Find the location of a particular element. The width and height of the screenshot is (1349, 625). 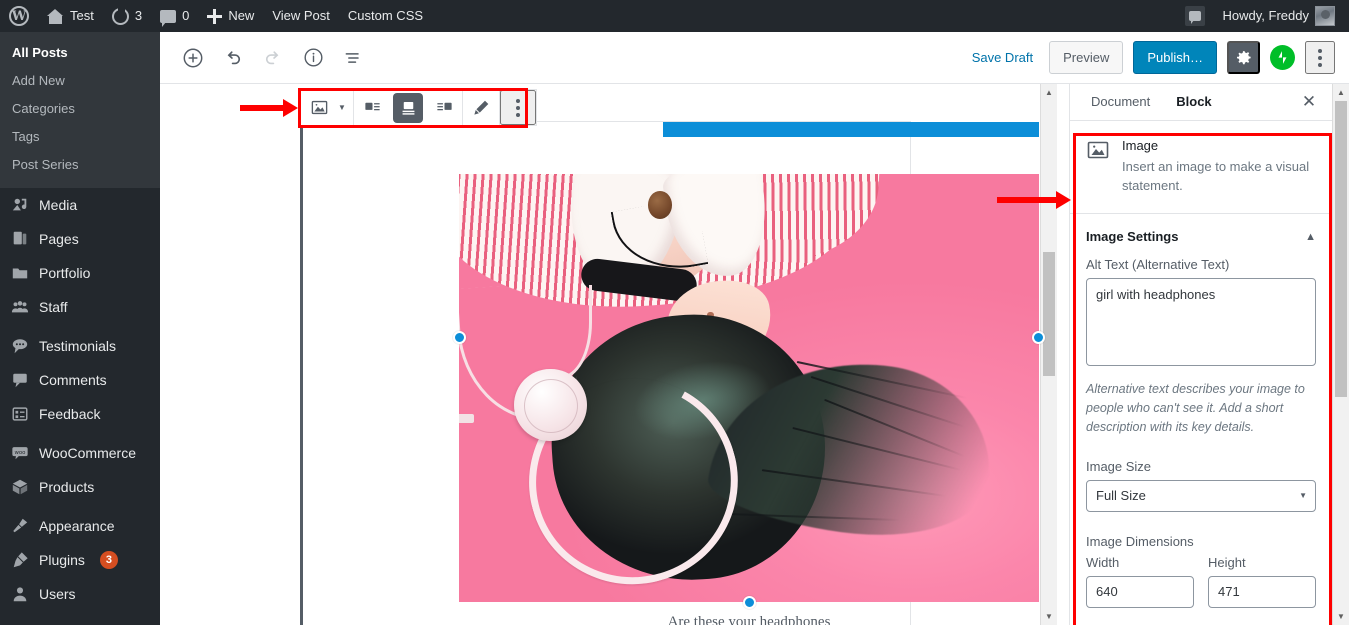

add-block-button is located at coordinates (193, 58).